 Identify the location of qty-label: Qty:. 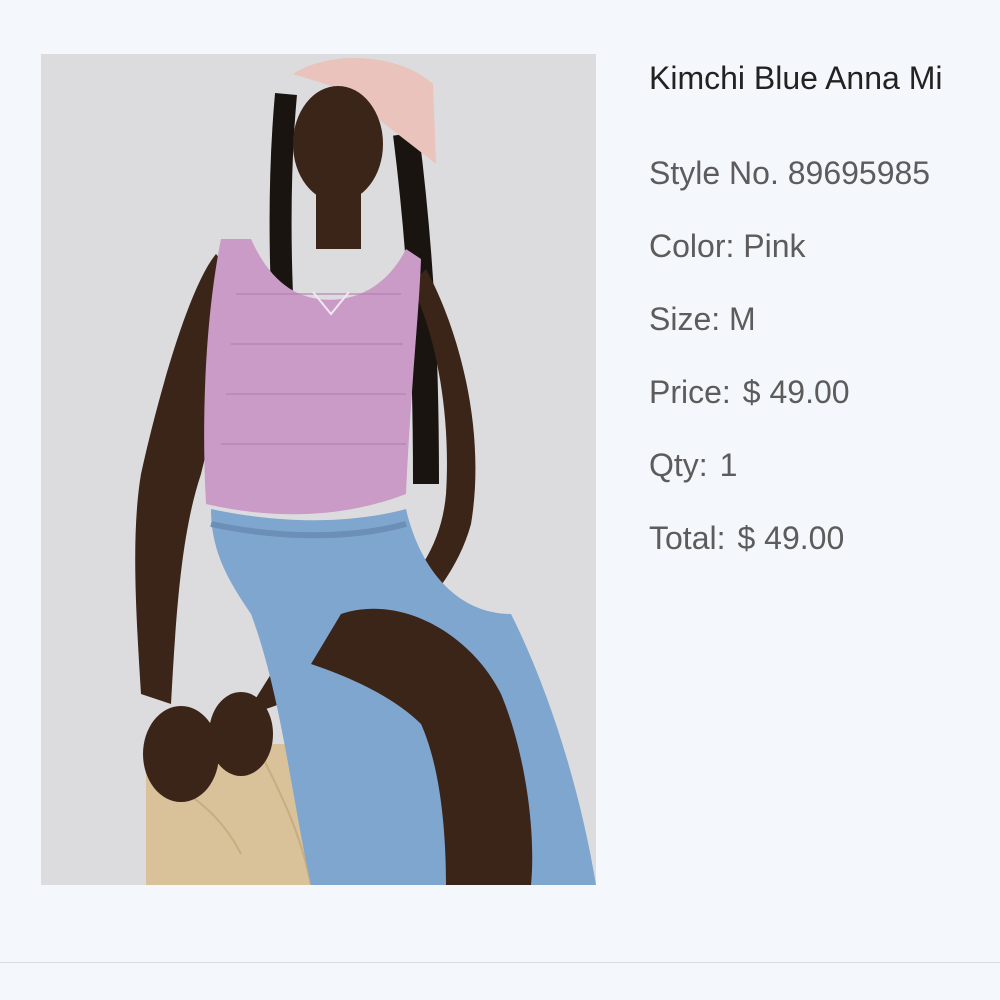
(678, 465).